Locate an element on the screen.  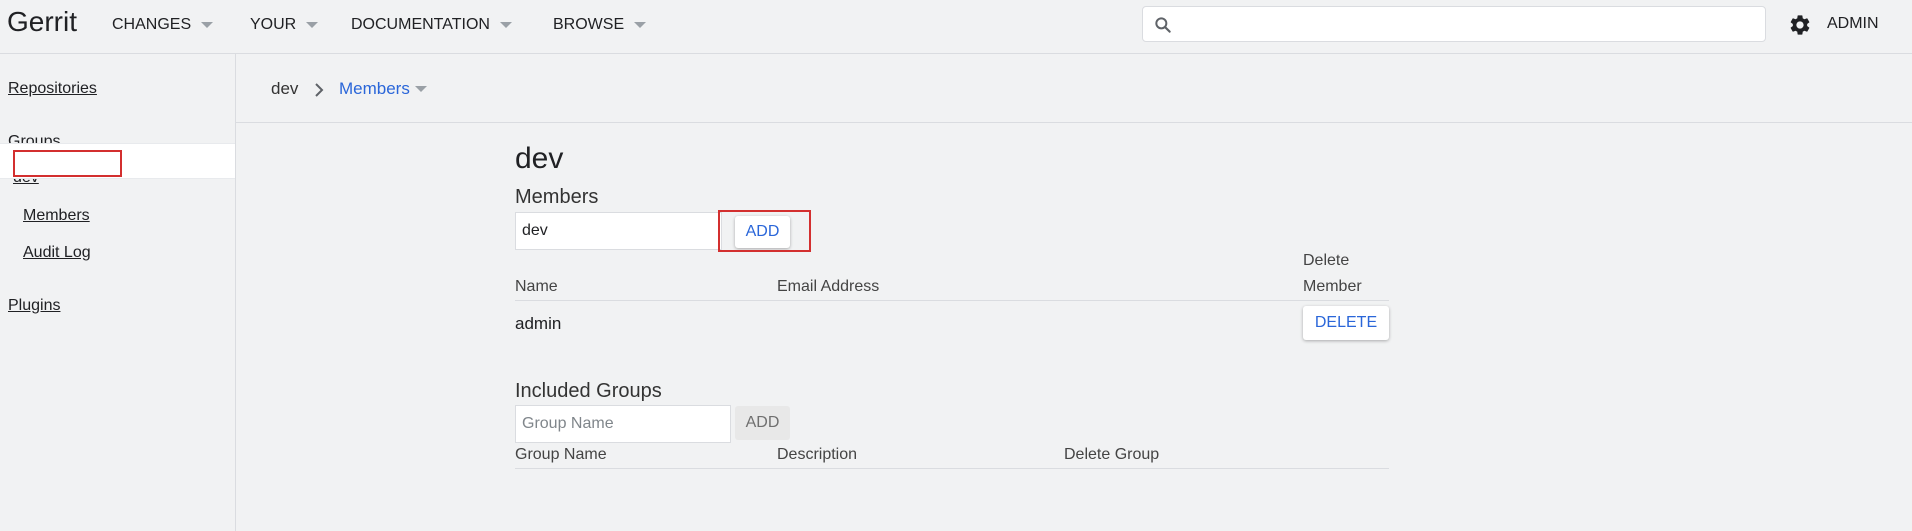
menu-your: YOUR is located at coordinates (284, 25).